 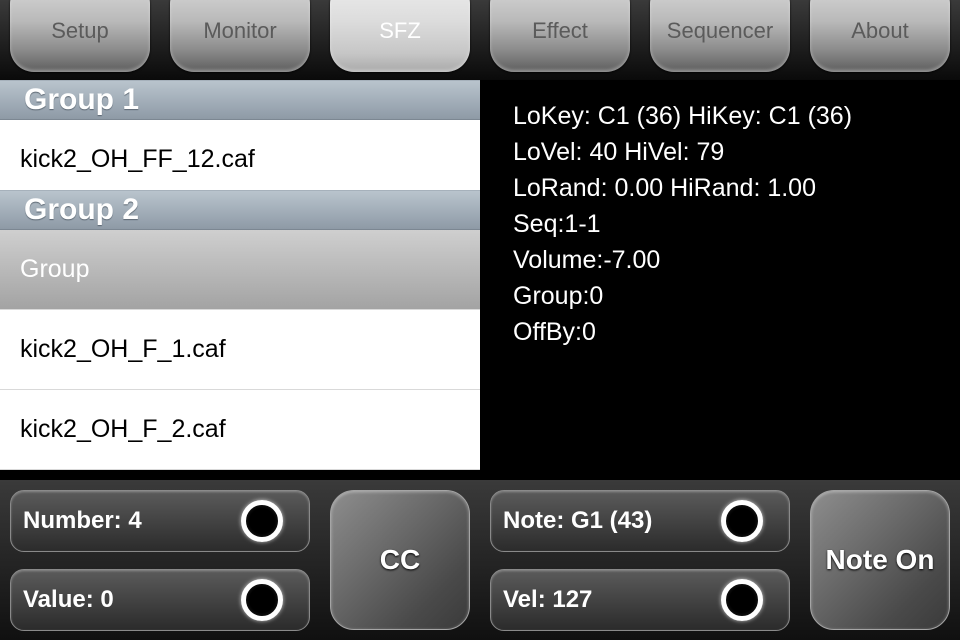 What do you see at coordinates (560, 36) in the screenshot?
I see `tab-effect: Effect` at bounding box center [560, 36].